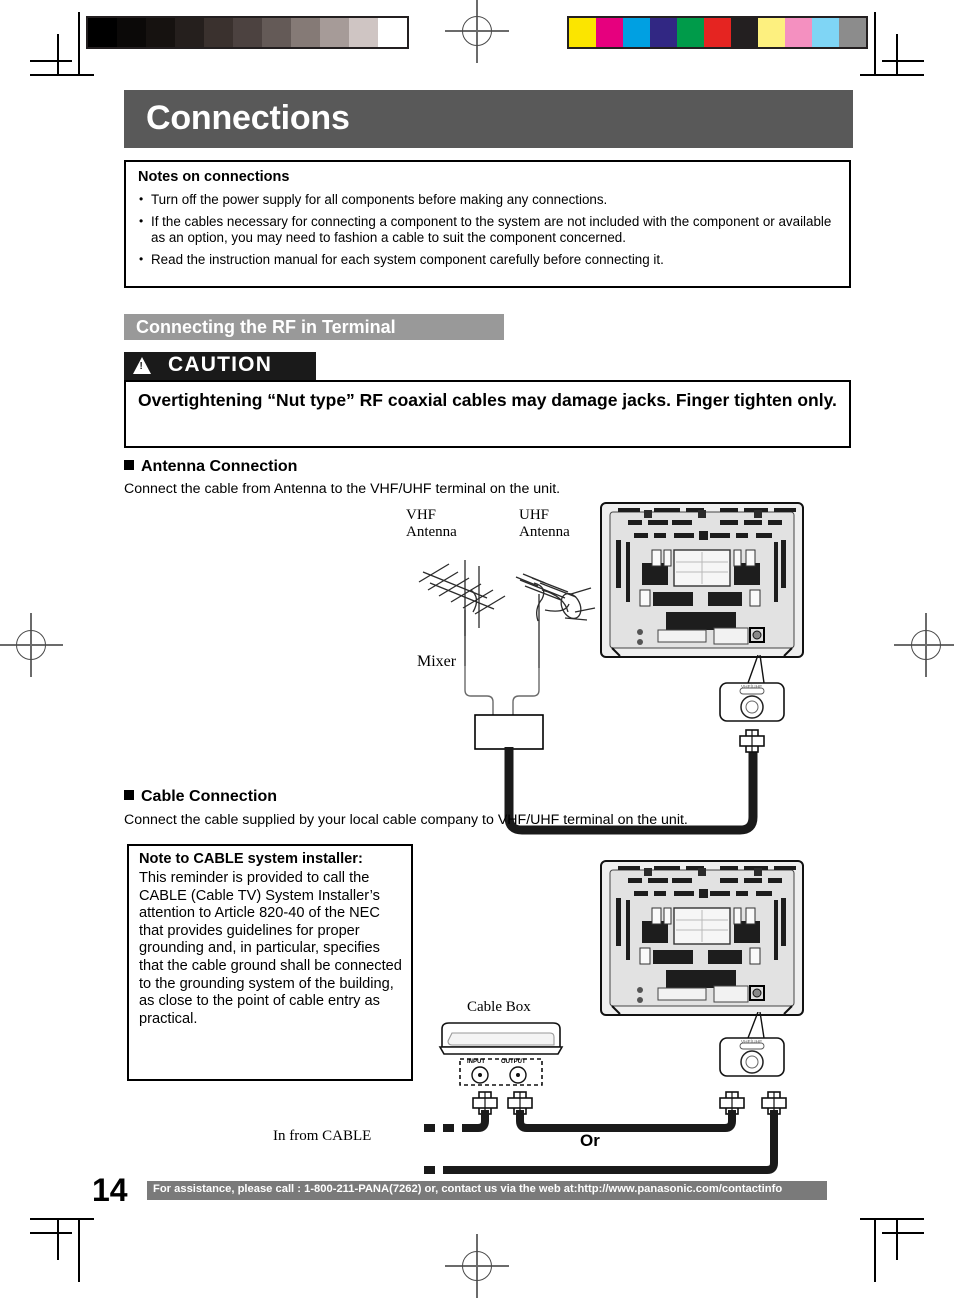 This screenshot has width=954, height=1298. I want to click on page-title-bar: Connections, so click(488, 119).